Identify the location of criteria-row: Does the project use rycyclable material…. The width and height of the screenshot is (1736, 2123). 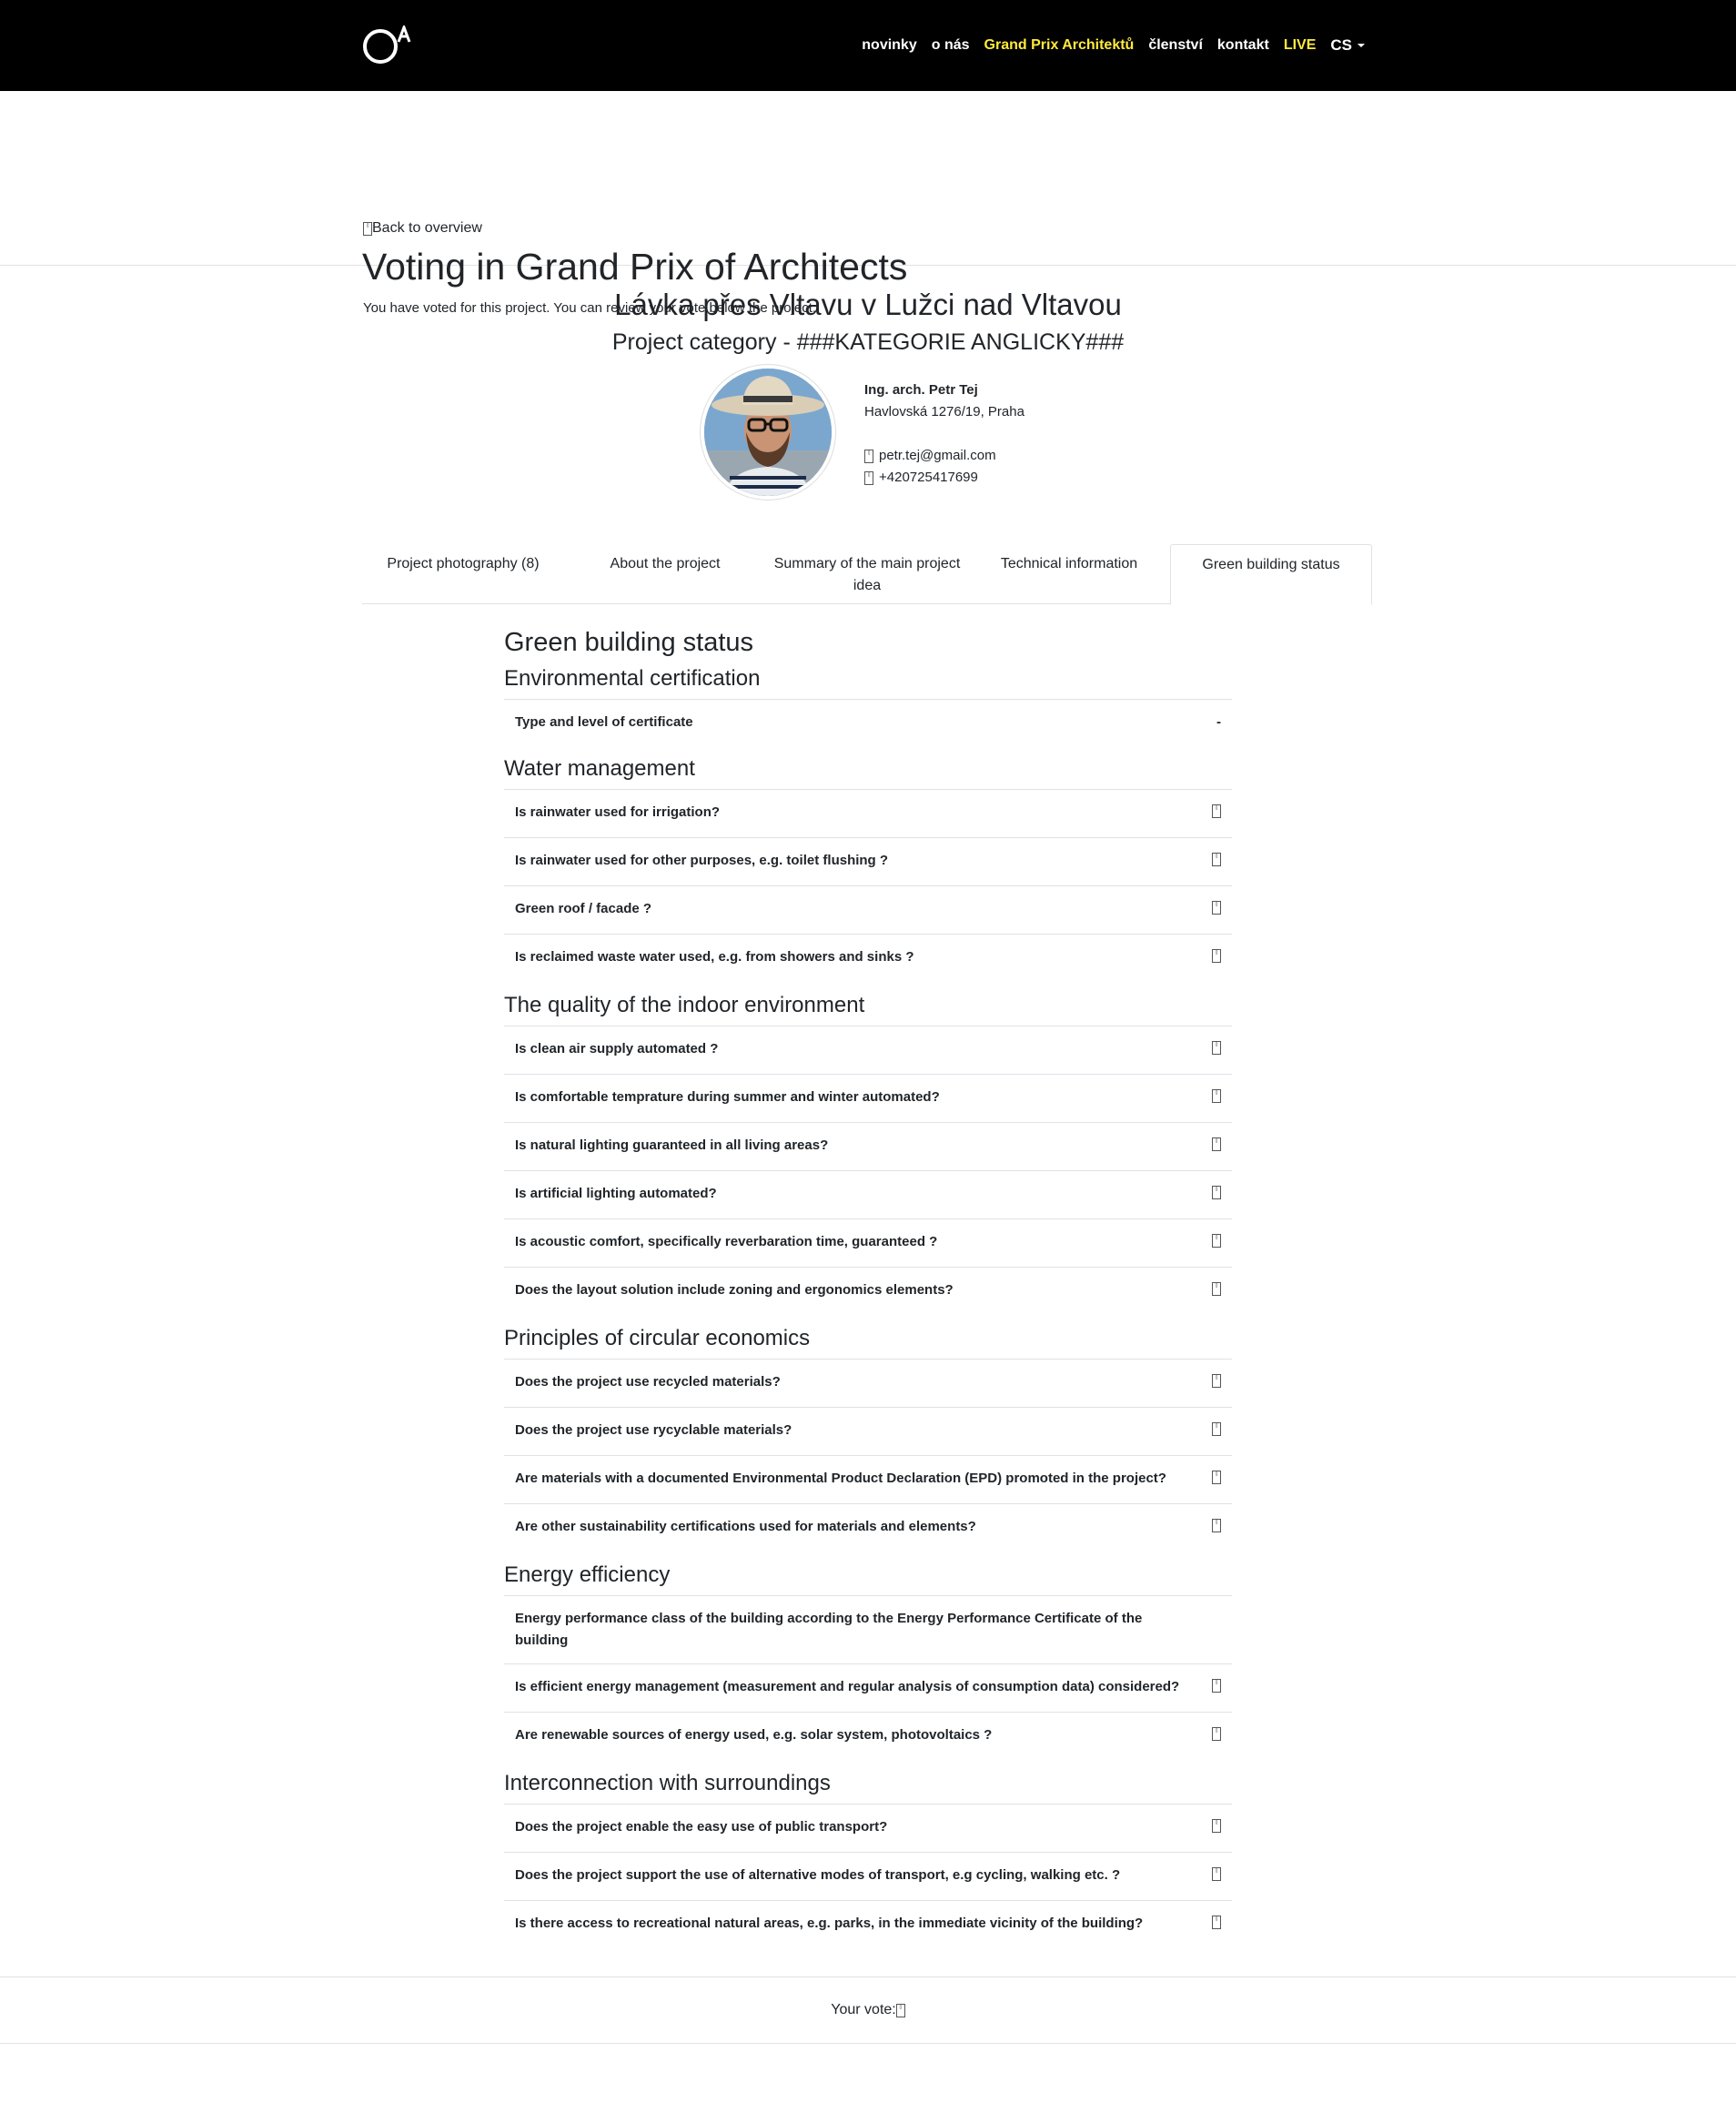
(868, 1431).